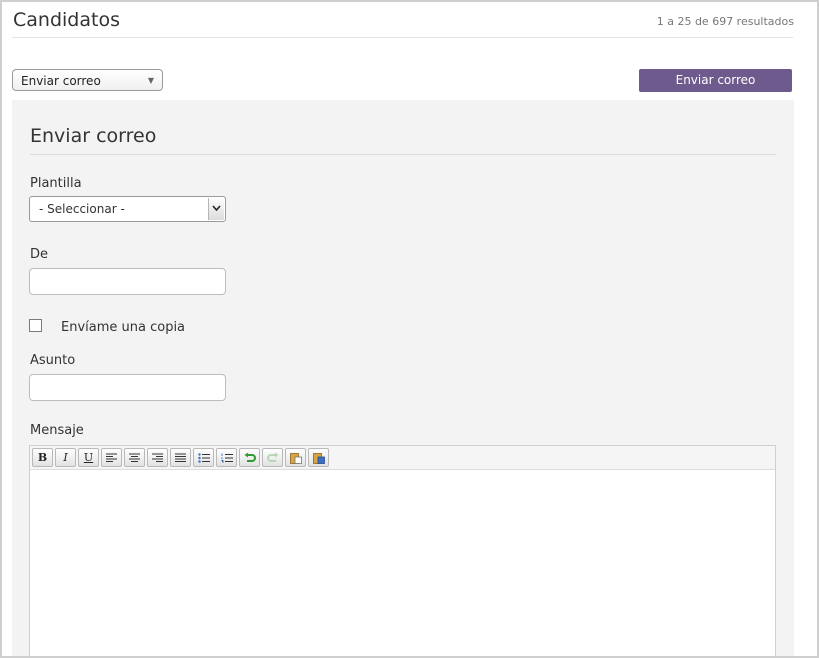 The height and width of the screenshot is (658, 819). I want to click on panel-title: Enviar correo, so click(93, 136).